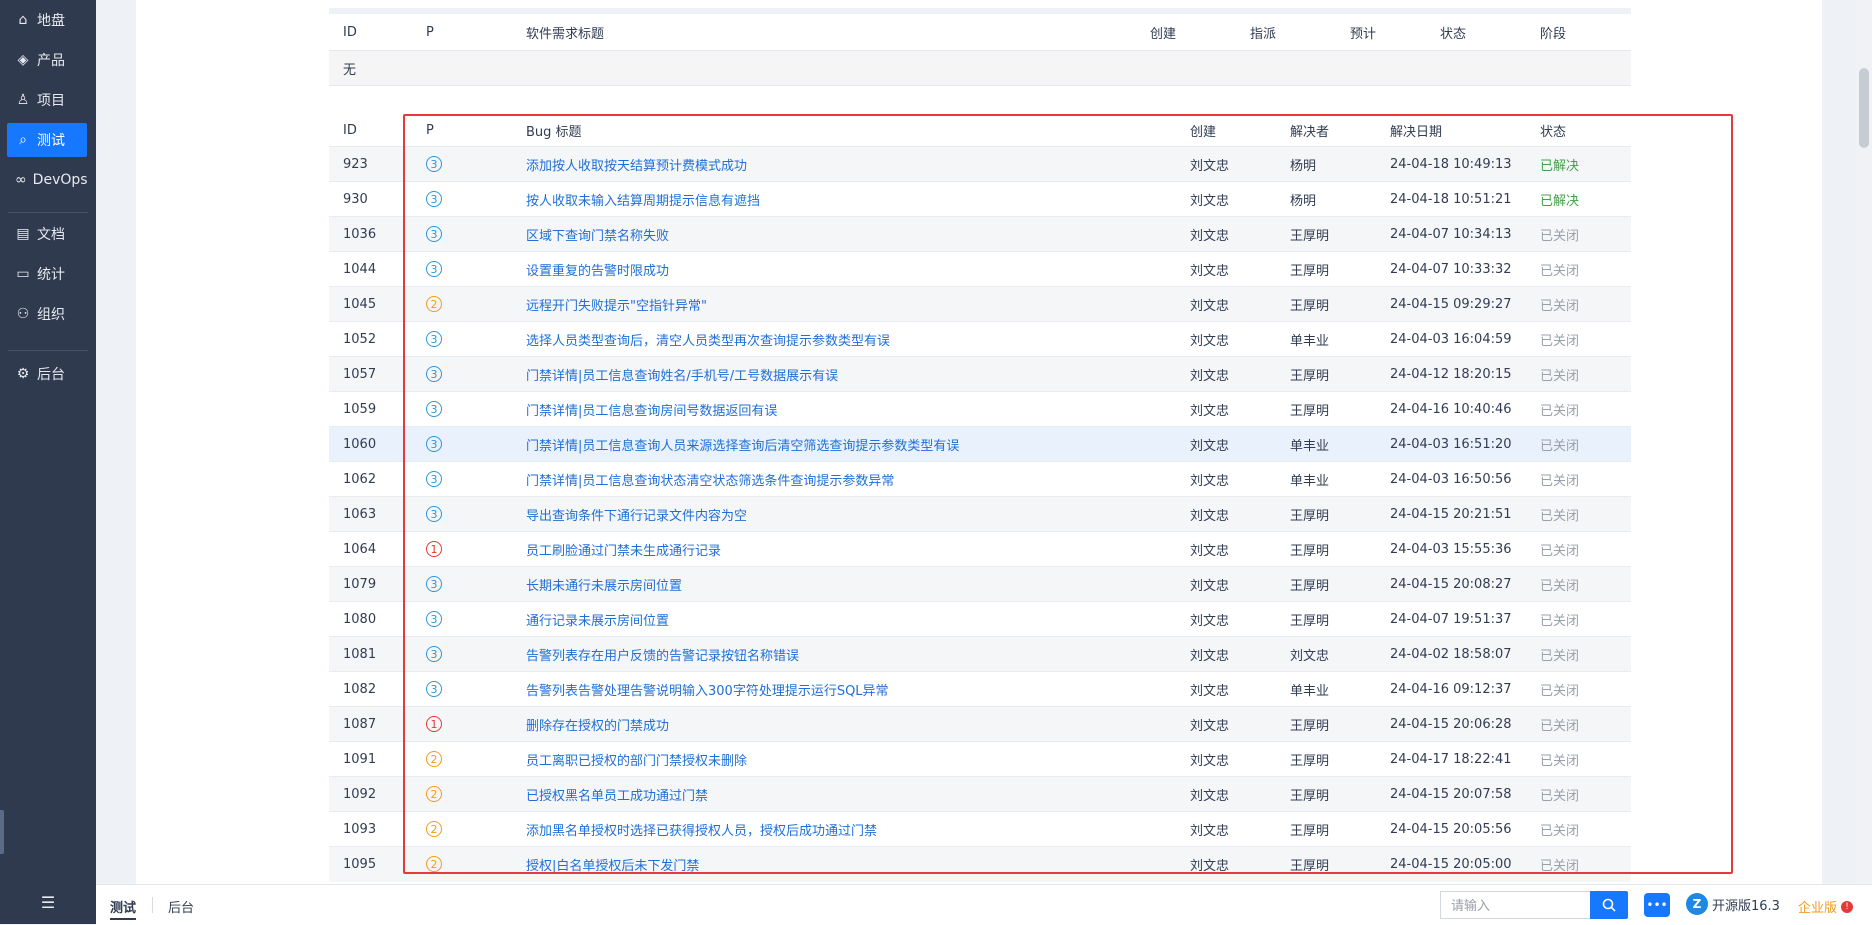 This screenshot has height=925, width=1872. I want to click on search-input, so click(1515, 905).